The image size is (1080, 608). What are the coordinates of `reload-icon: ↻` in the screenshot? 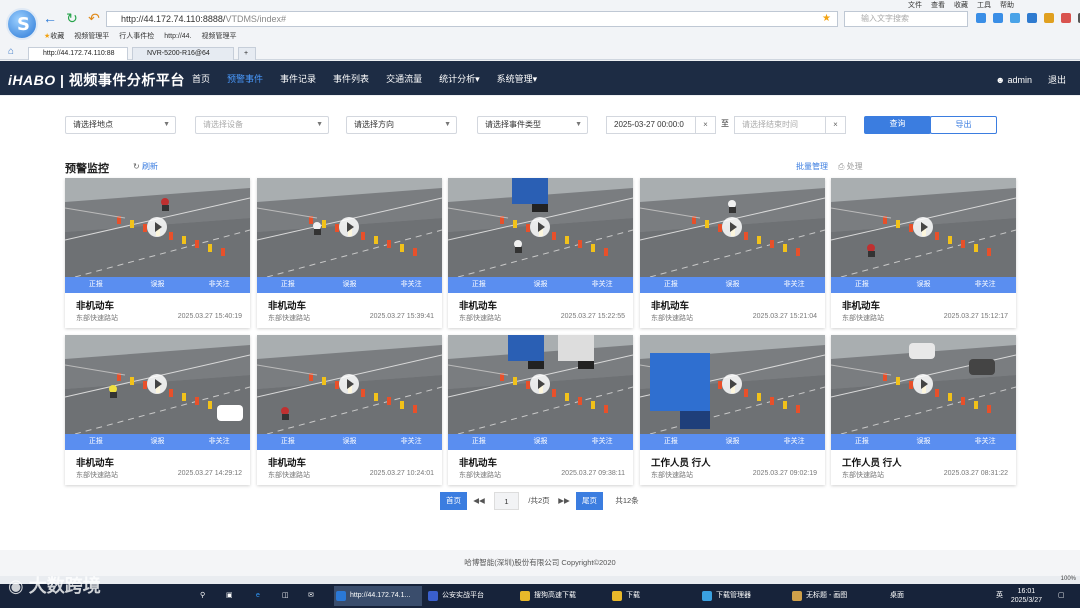 It's located at (72, 18).